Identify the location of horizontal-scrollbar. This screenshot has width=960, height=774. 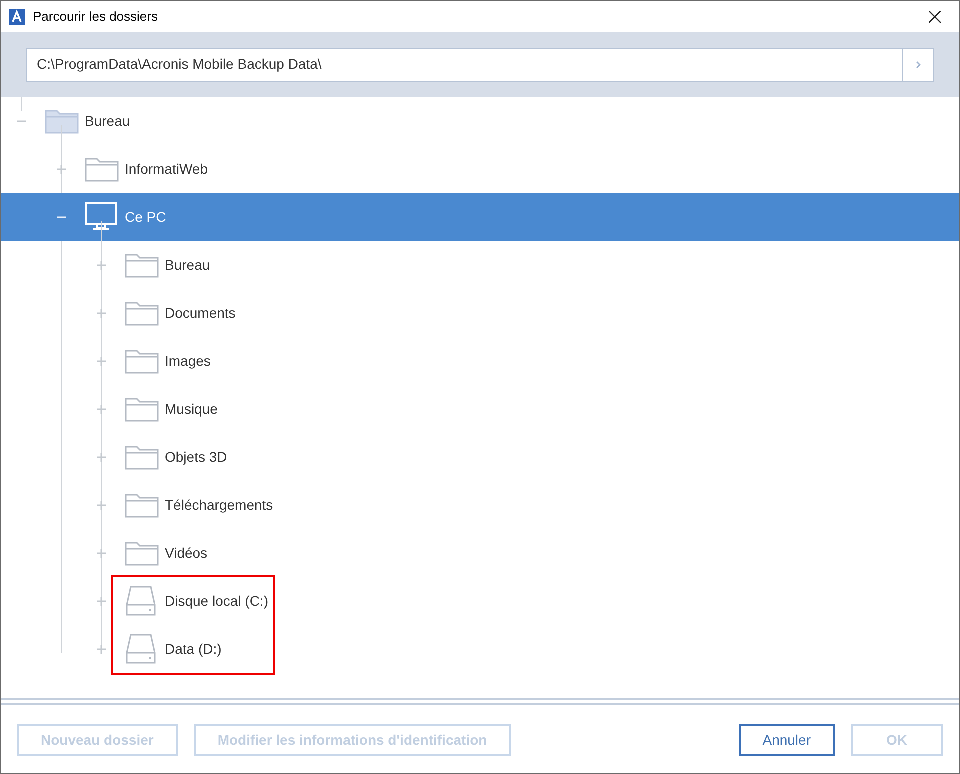
(480, 701).